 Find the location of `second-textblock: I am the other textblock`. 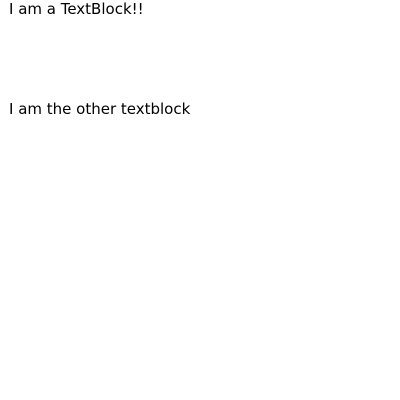

second-textblock: I am the other textblock is located at coordinates (100, 109).